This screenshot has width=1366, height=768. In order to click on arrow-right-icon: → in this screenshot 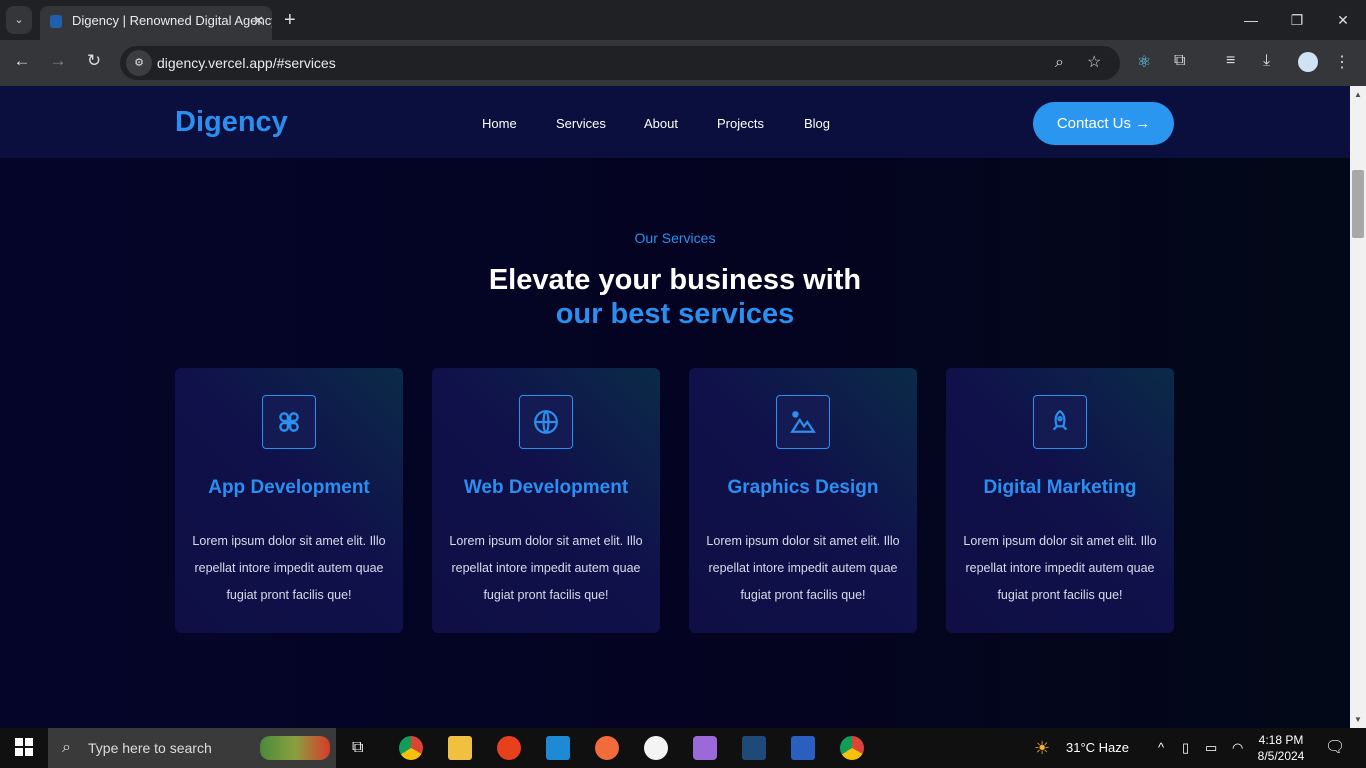, I will do `click(1143, 123)`.